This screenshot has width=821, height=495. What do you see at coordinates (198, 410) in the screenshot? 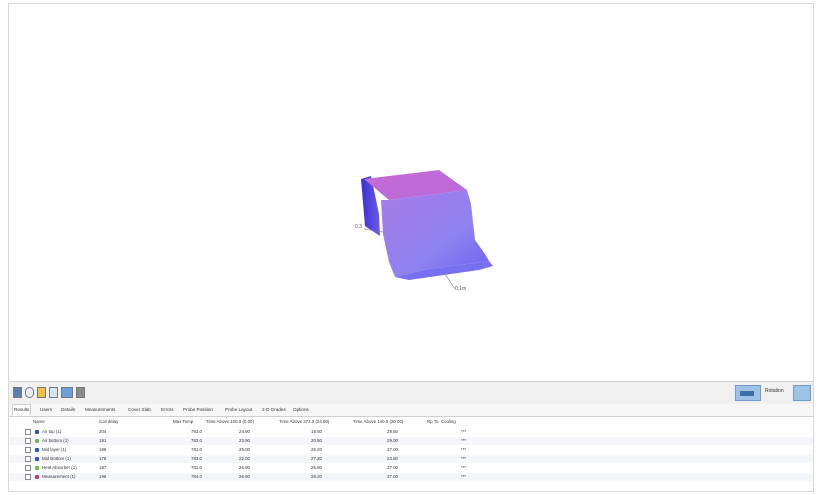
I see `tab-probe-position: Probe Position` at bounding box center [198, 410].